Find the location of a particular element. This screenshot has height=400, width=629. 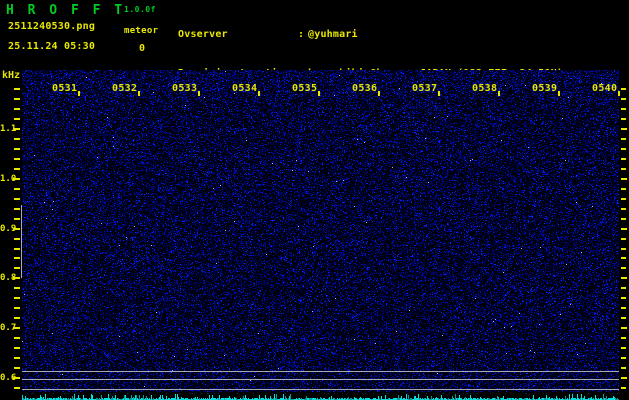

time-label: 0533 is located at coordinates (185, 88).